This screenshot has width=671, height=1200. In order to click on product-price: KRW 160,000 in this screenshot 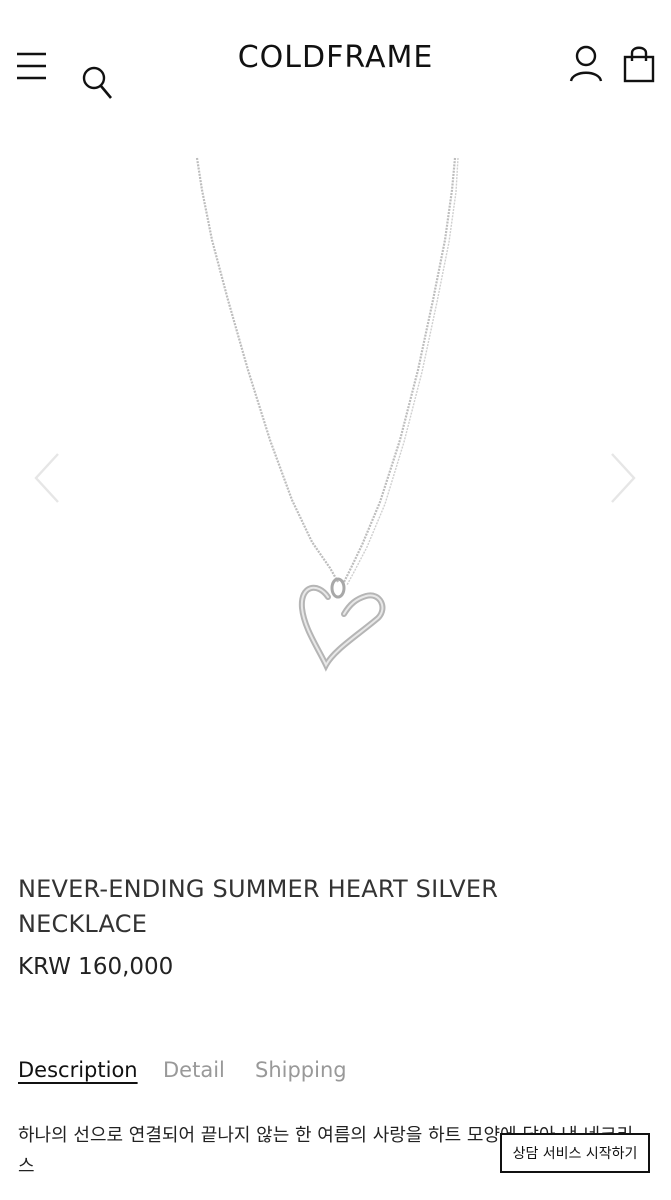, I will do `click(96, 967)`.